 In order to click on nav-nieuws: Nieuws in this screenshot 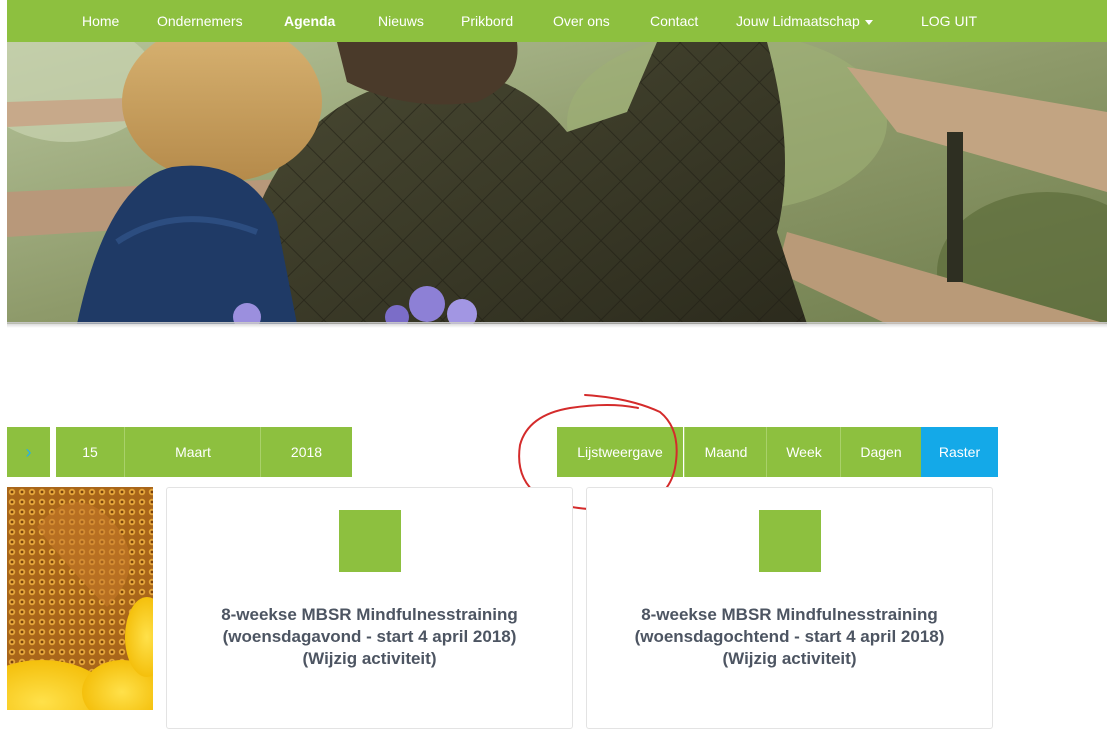, I will do `click(401, 21)`.